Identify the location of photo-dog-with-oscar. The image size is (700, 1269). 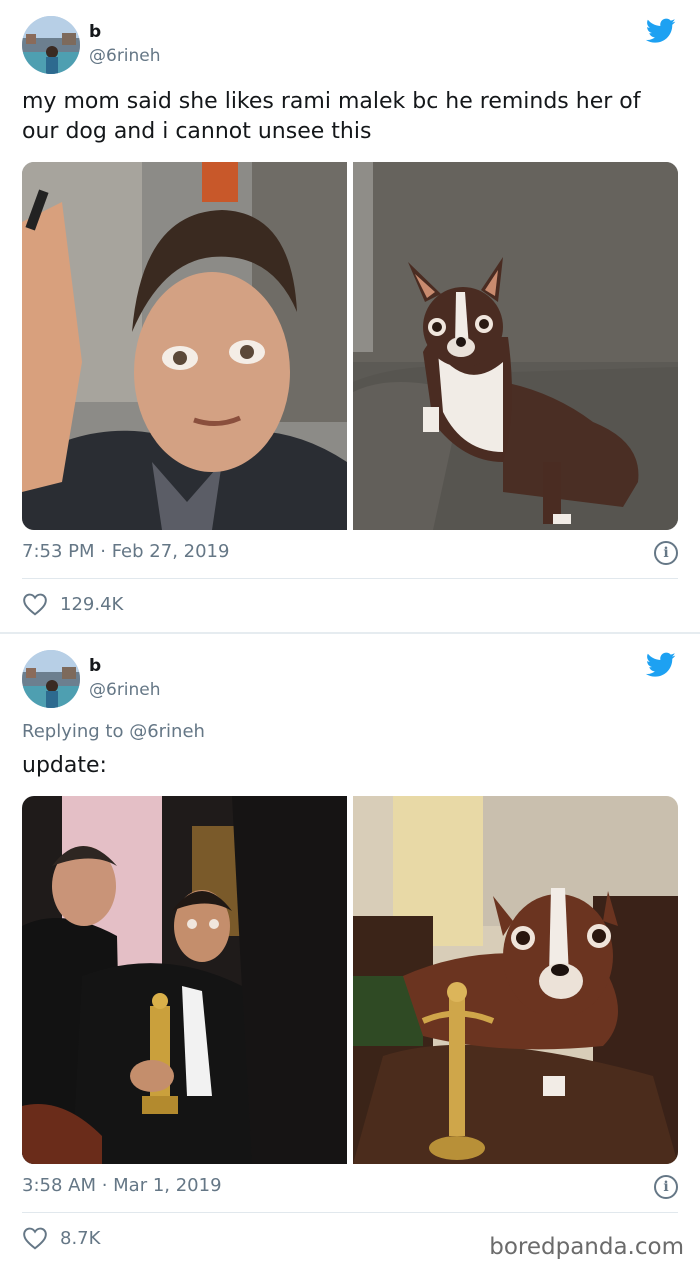
(515, 980).